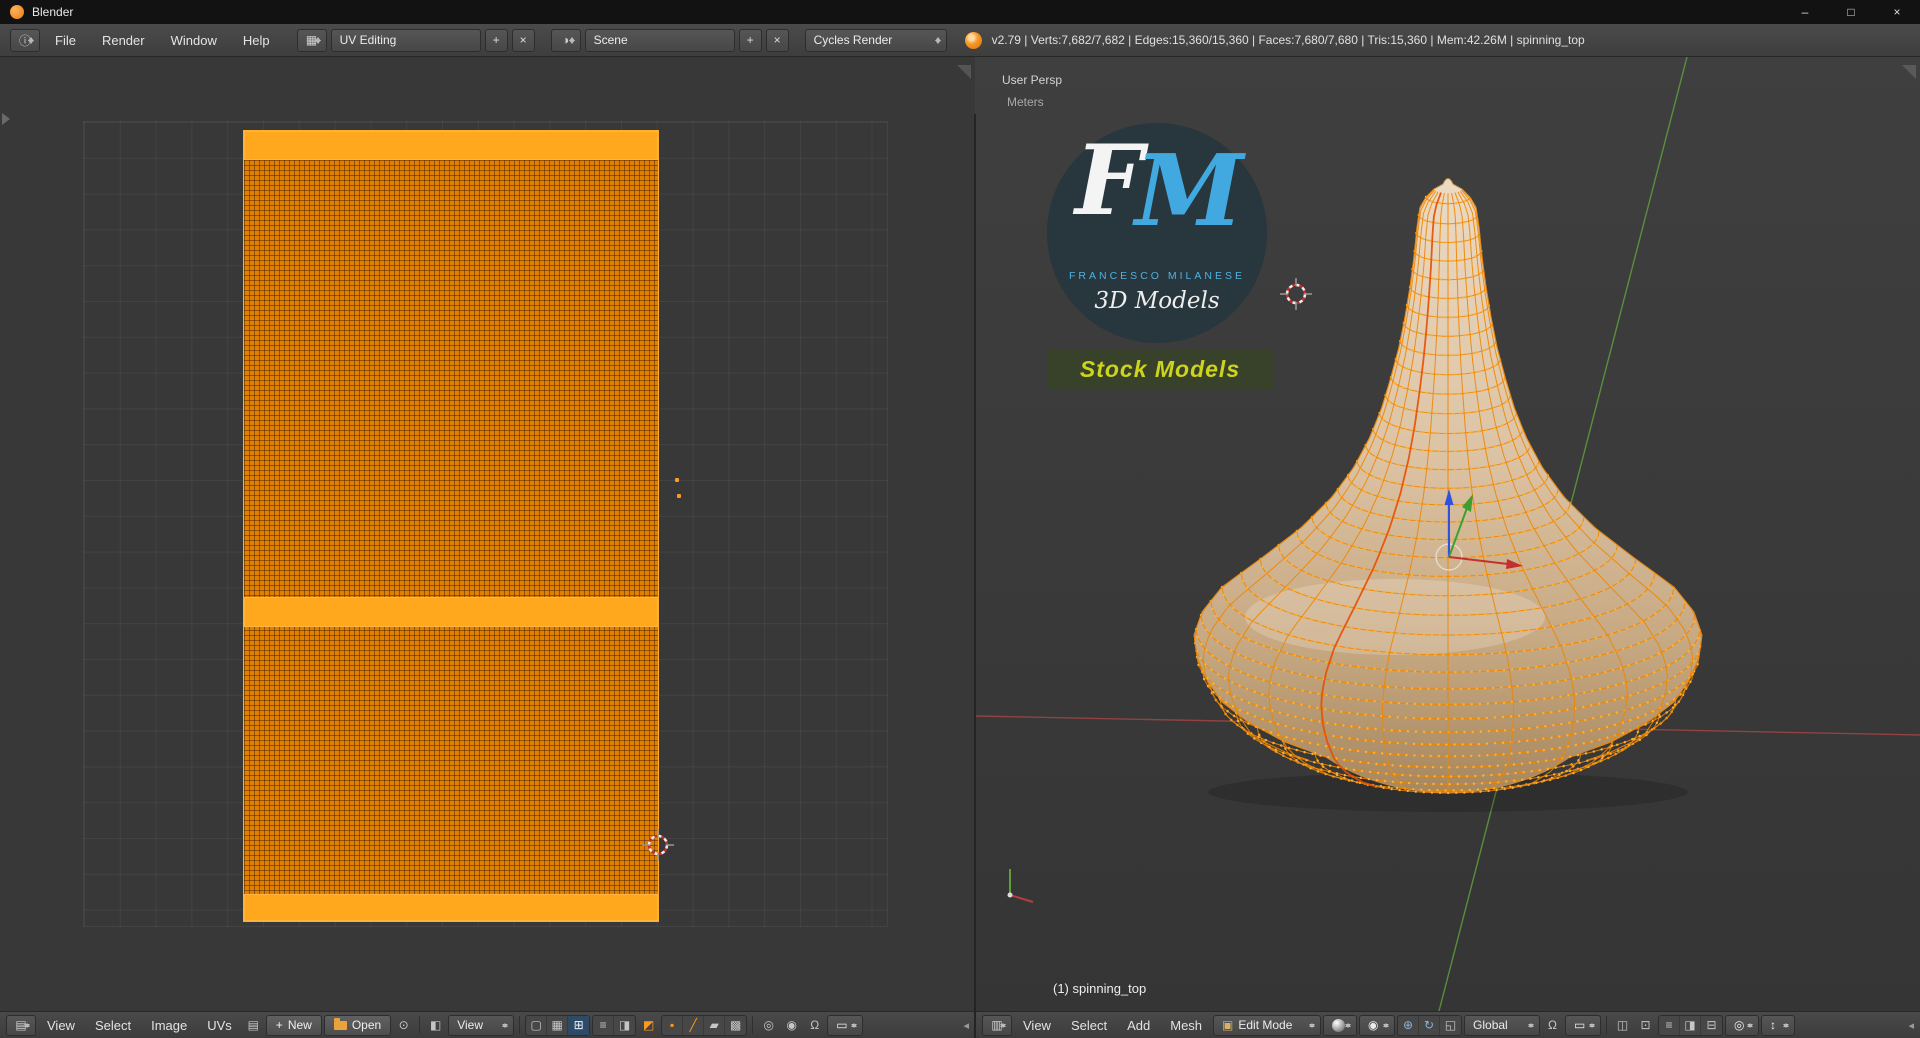 This screenshot has width=1920, height=1038. What do you see at coordinates (659, 40) in the screenshot?
I see `scene-field: Scene` at bounding box center [659, 40].